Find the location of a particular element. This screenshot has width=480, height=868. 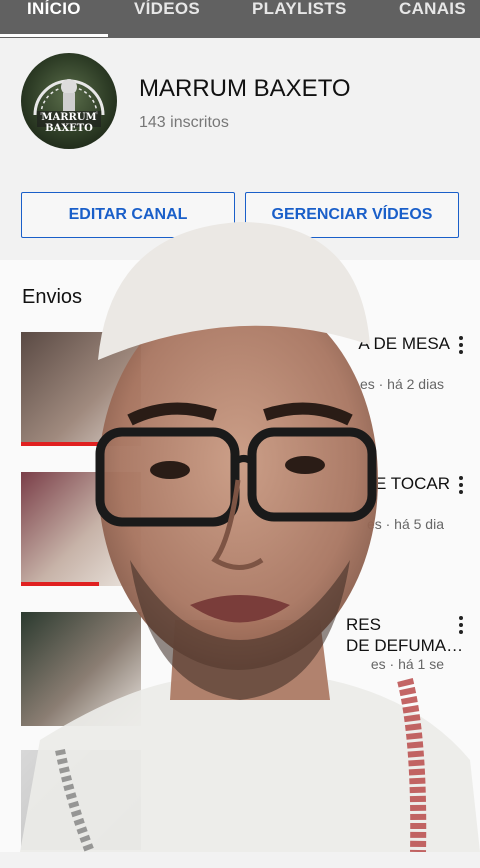

video-list-item is located at coordinates (240, 808).